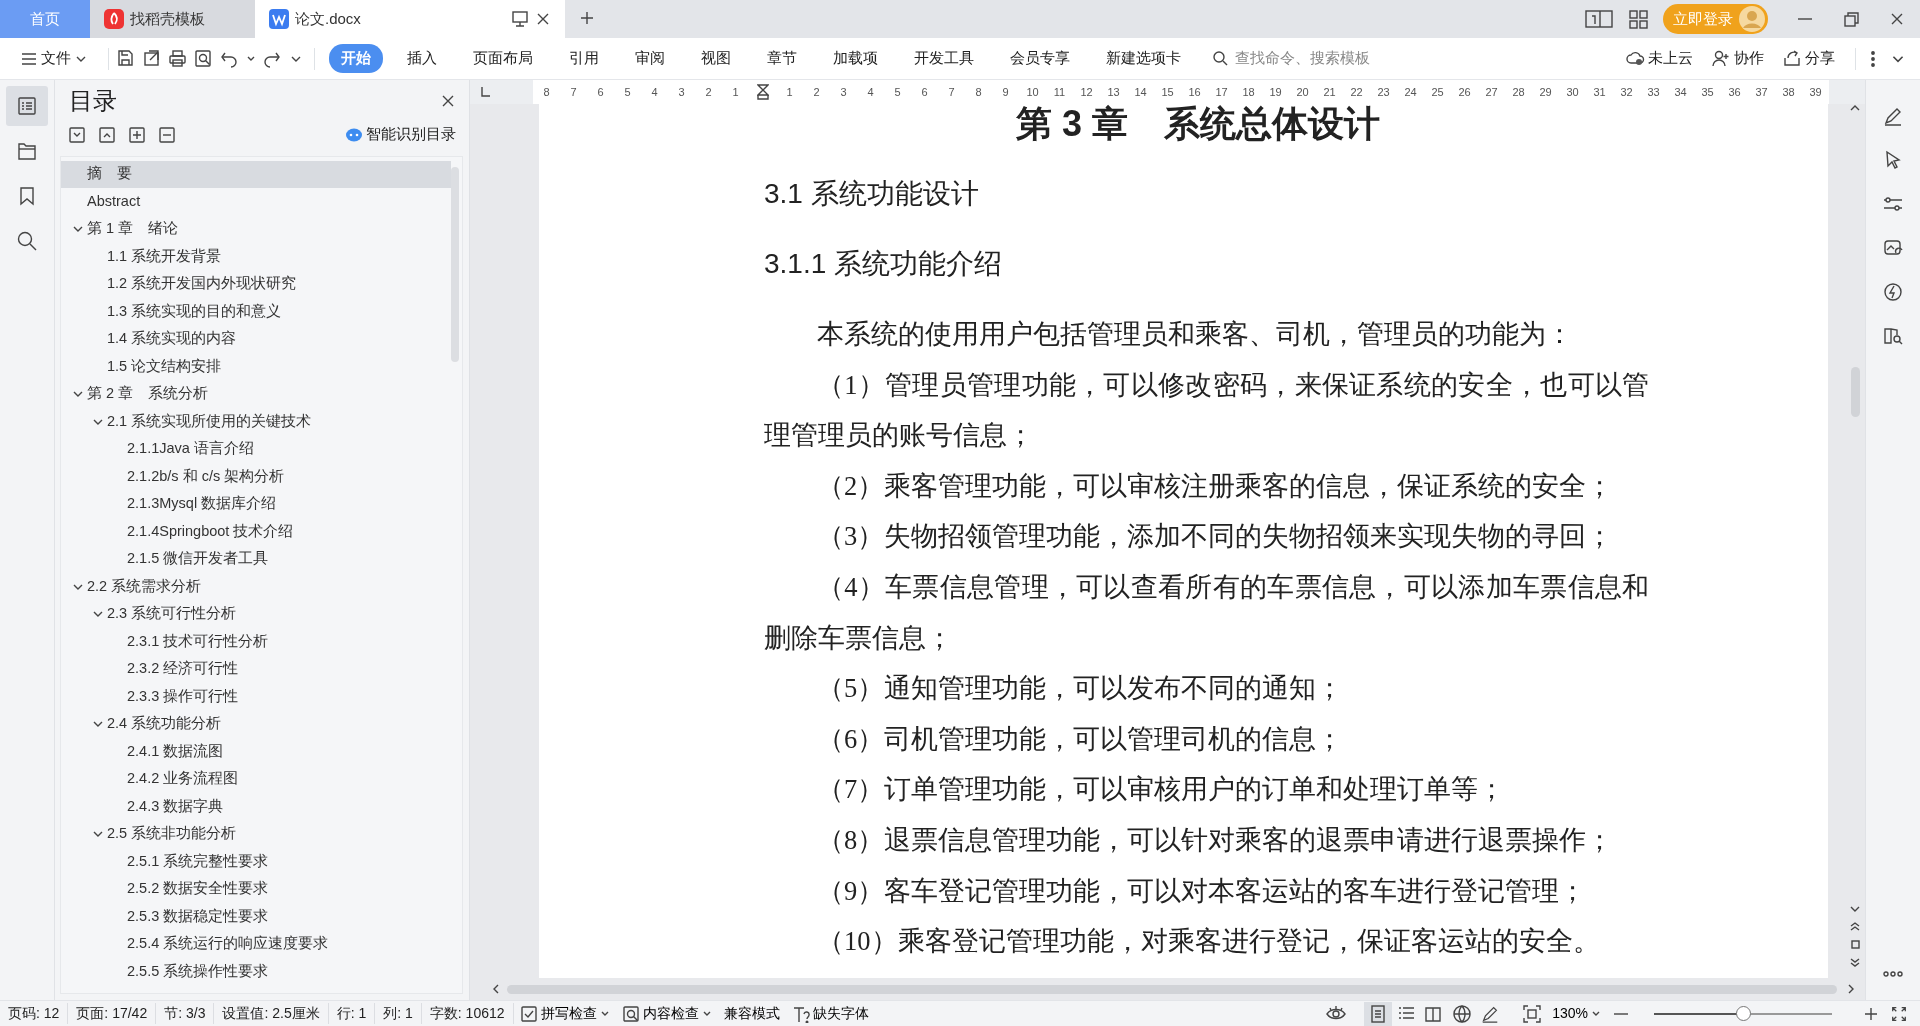  I want to click on ribbon-tab: 加载项, so click(855, 58).